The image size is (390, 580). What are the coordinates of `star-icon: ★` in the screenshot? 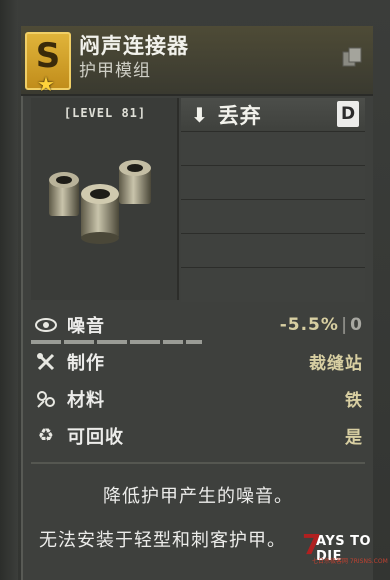 It's located at (46, 84).